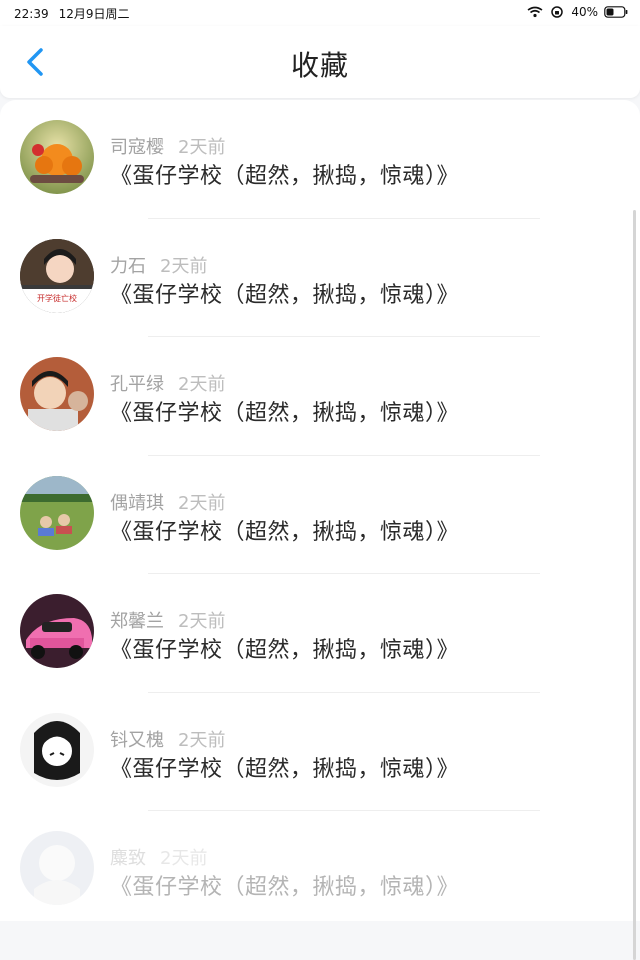 The image size is (640, 960). What do you see at coordinates (584, 12) in the screenshot?
I see `battery-percent: 40%` at bounding box center [584, 12].